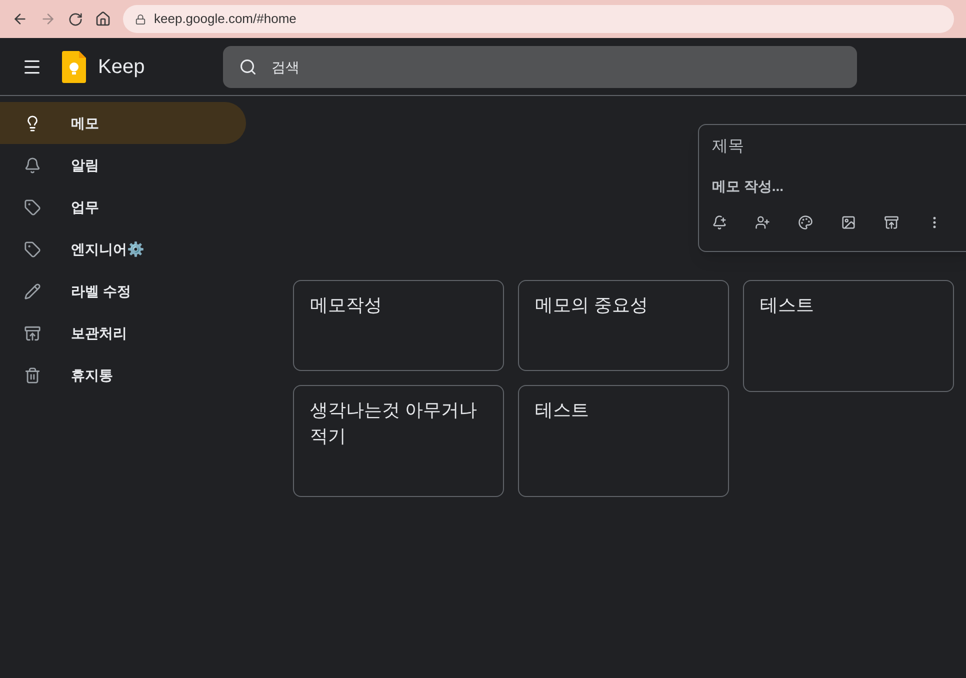 The width and height of the screenshot is (966, 678). I want to click on back-icon, so click(20, 19).